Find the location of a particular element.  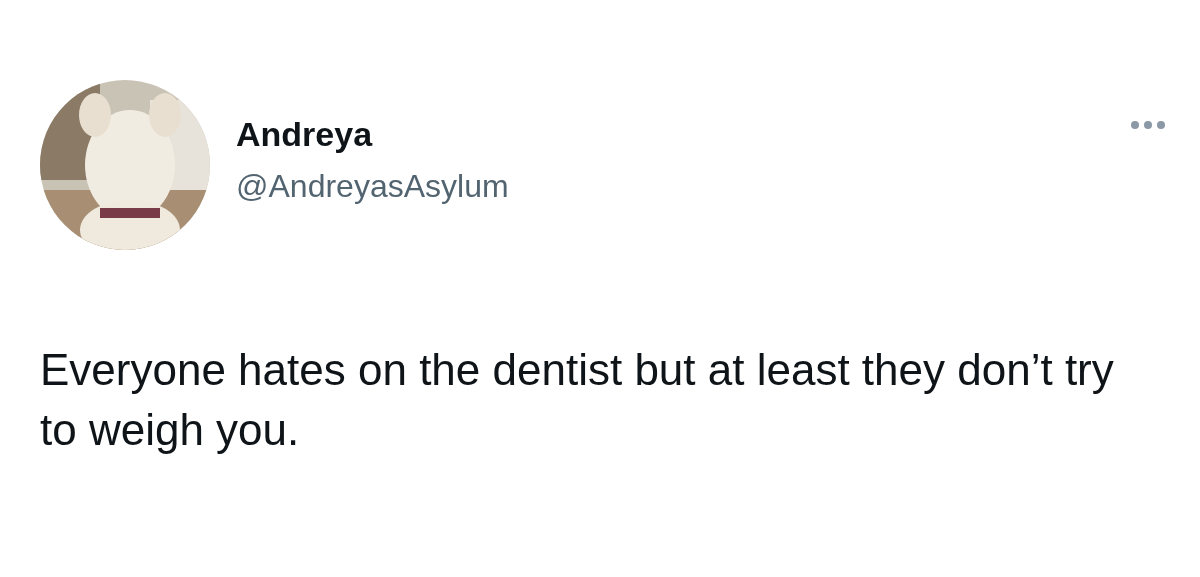

author-name: Andreya is located at coordinates (670, 134).